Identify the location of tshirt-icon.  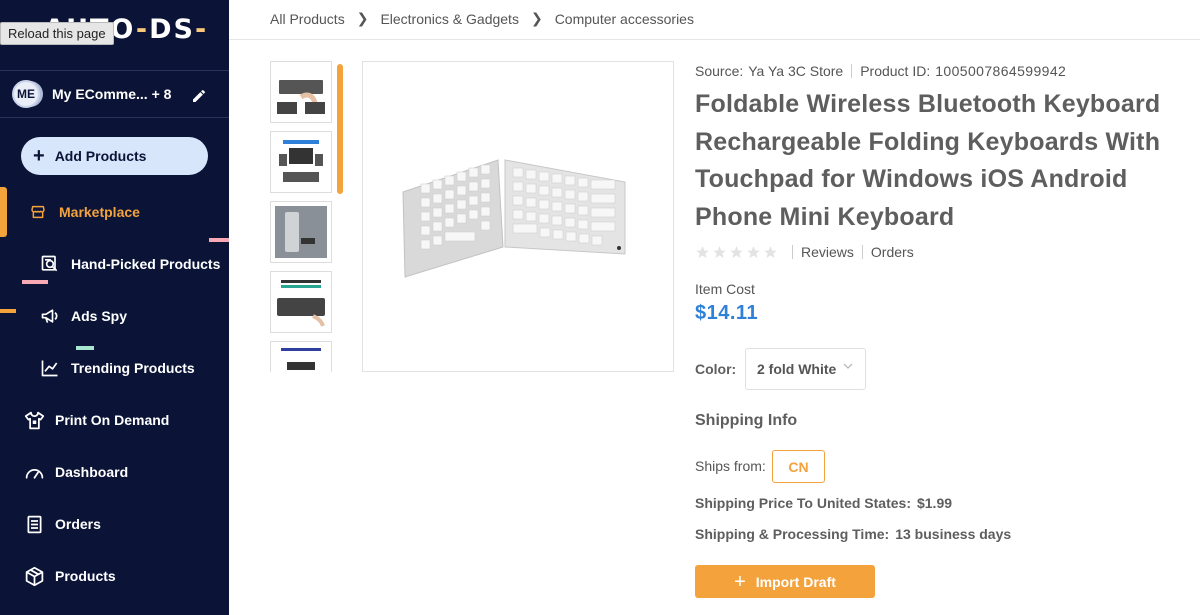
(34, 420).